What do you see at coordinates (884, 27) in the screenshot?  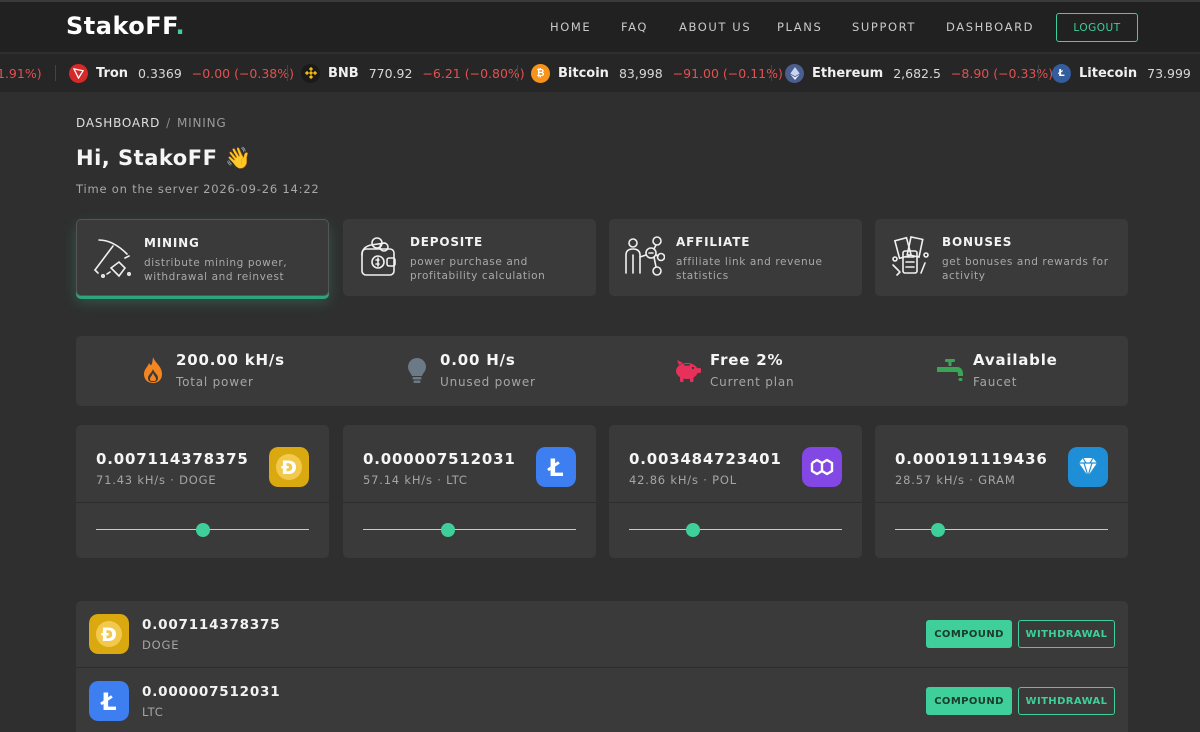 I see `nav-support: SUPPORT` at bounding box center [884, 27].